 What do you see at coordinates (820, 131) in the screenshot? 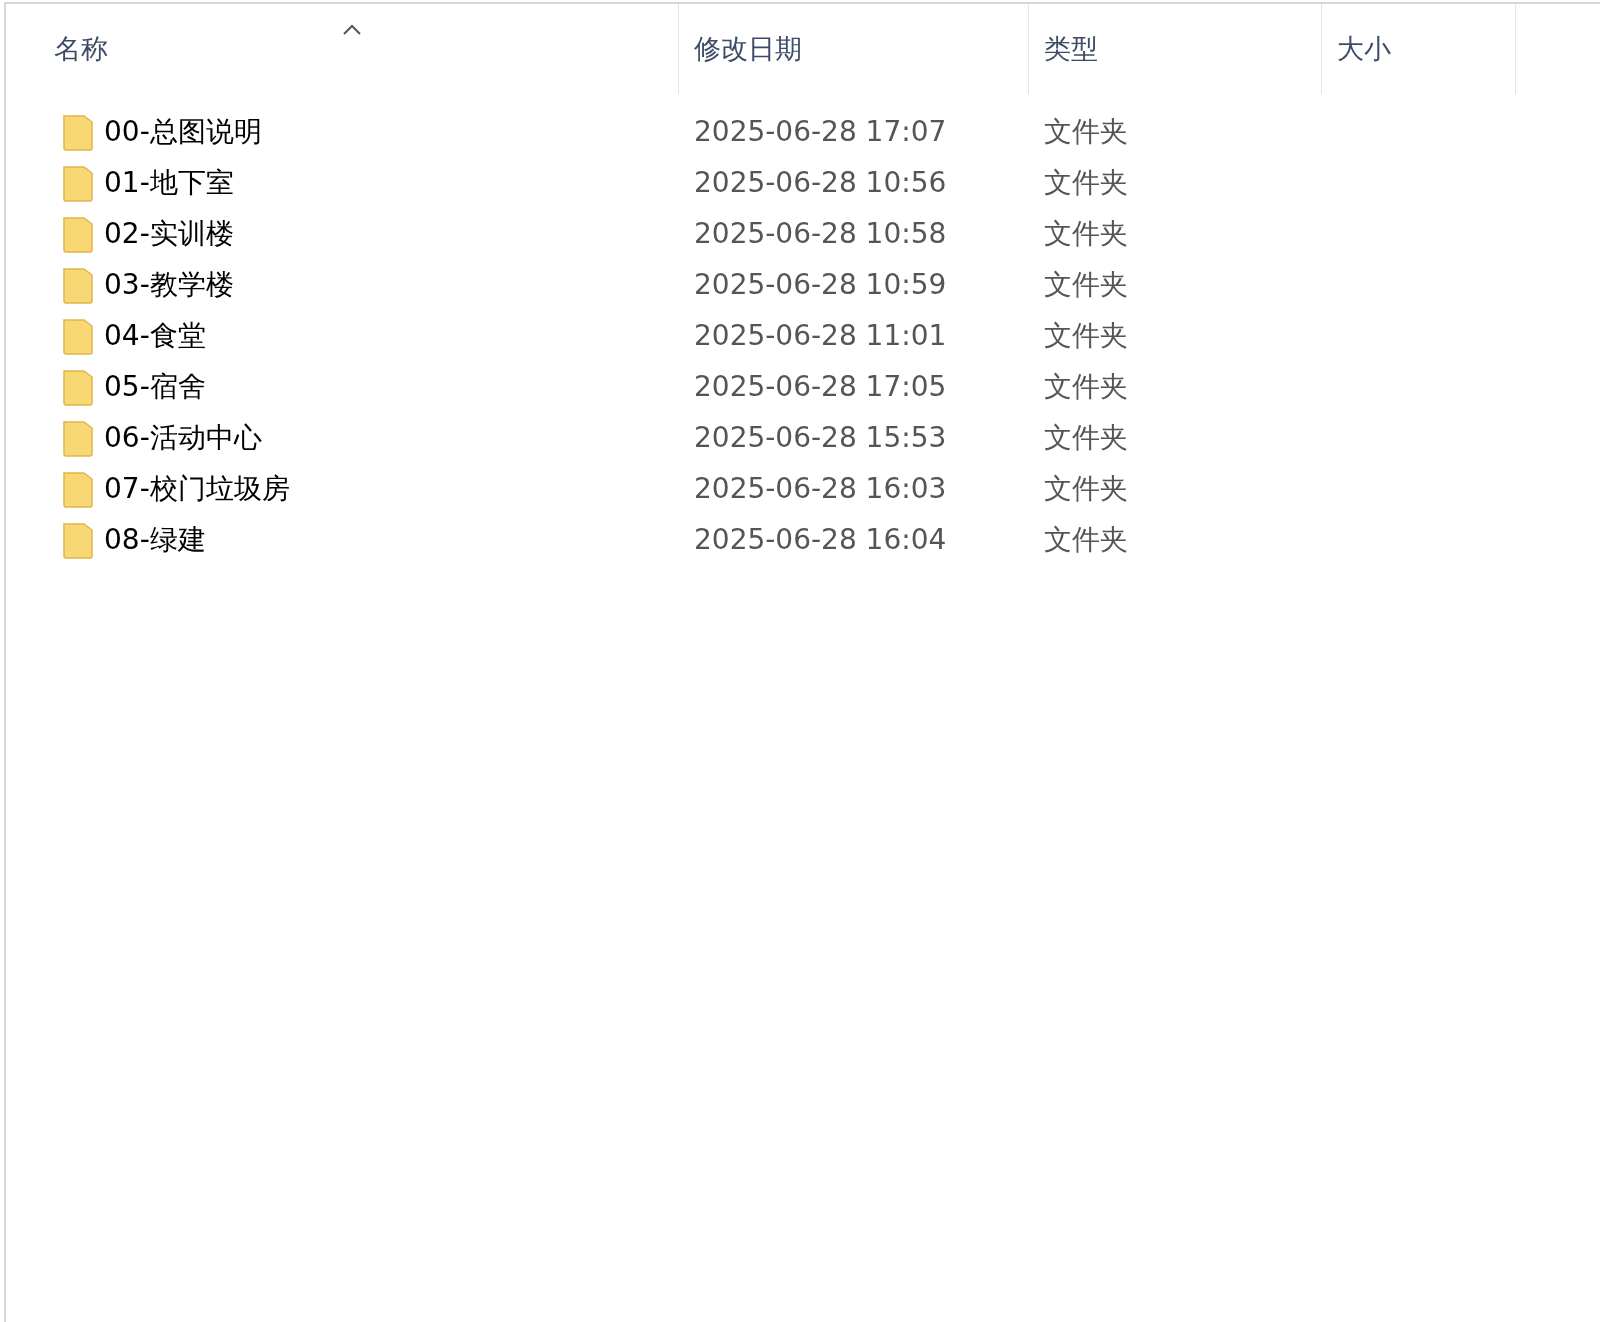
I see `modified-date: 2025-06-28 17:07` at bounding box center [820, 131].